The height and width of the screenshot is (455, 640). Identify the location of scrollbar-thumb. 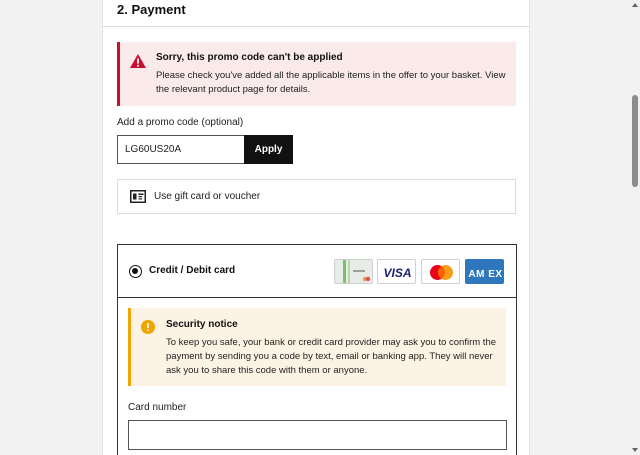
(635, 141).